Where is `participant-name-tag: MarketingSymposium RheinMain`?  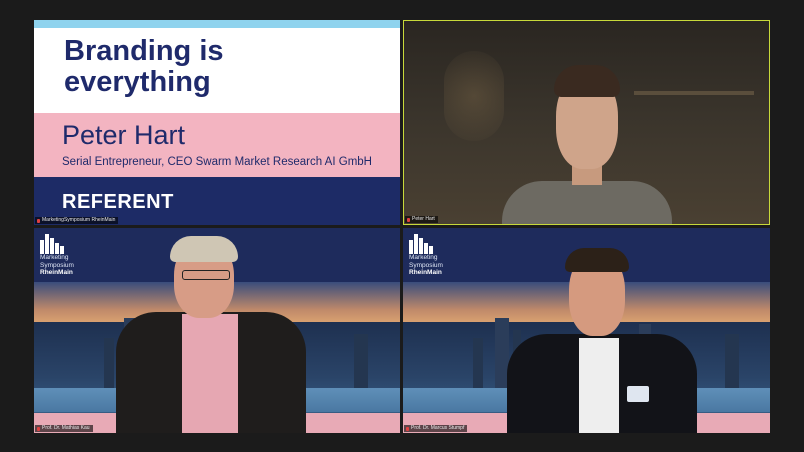
participant-name-tag: MarketingSymposium RheinMain is located at coordinates (77, 220).